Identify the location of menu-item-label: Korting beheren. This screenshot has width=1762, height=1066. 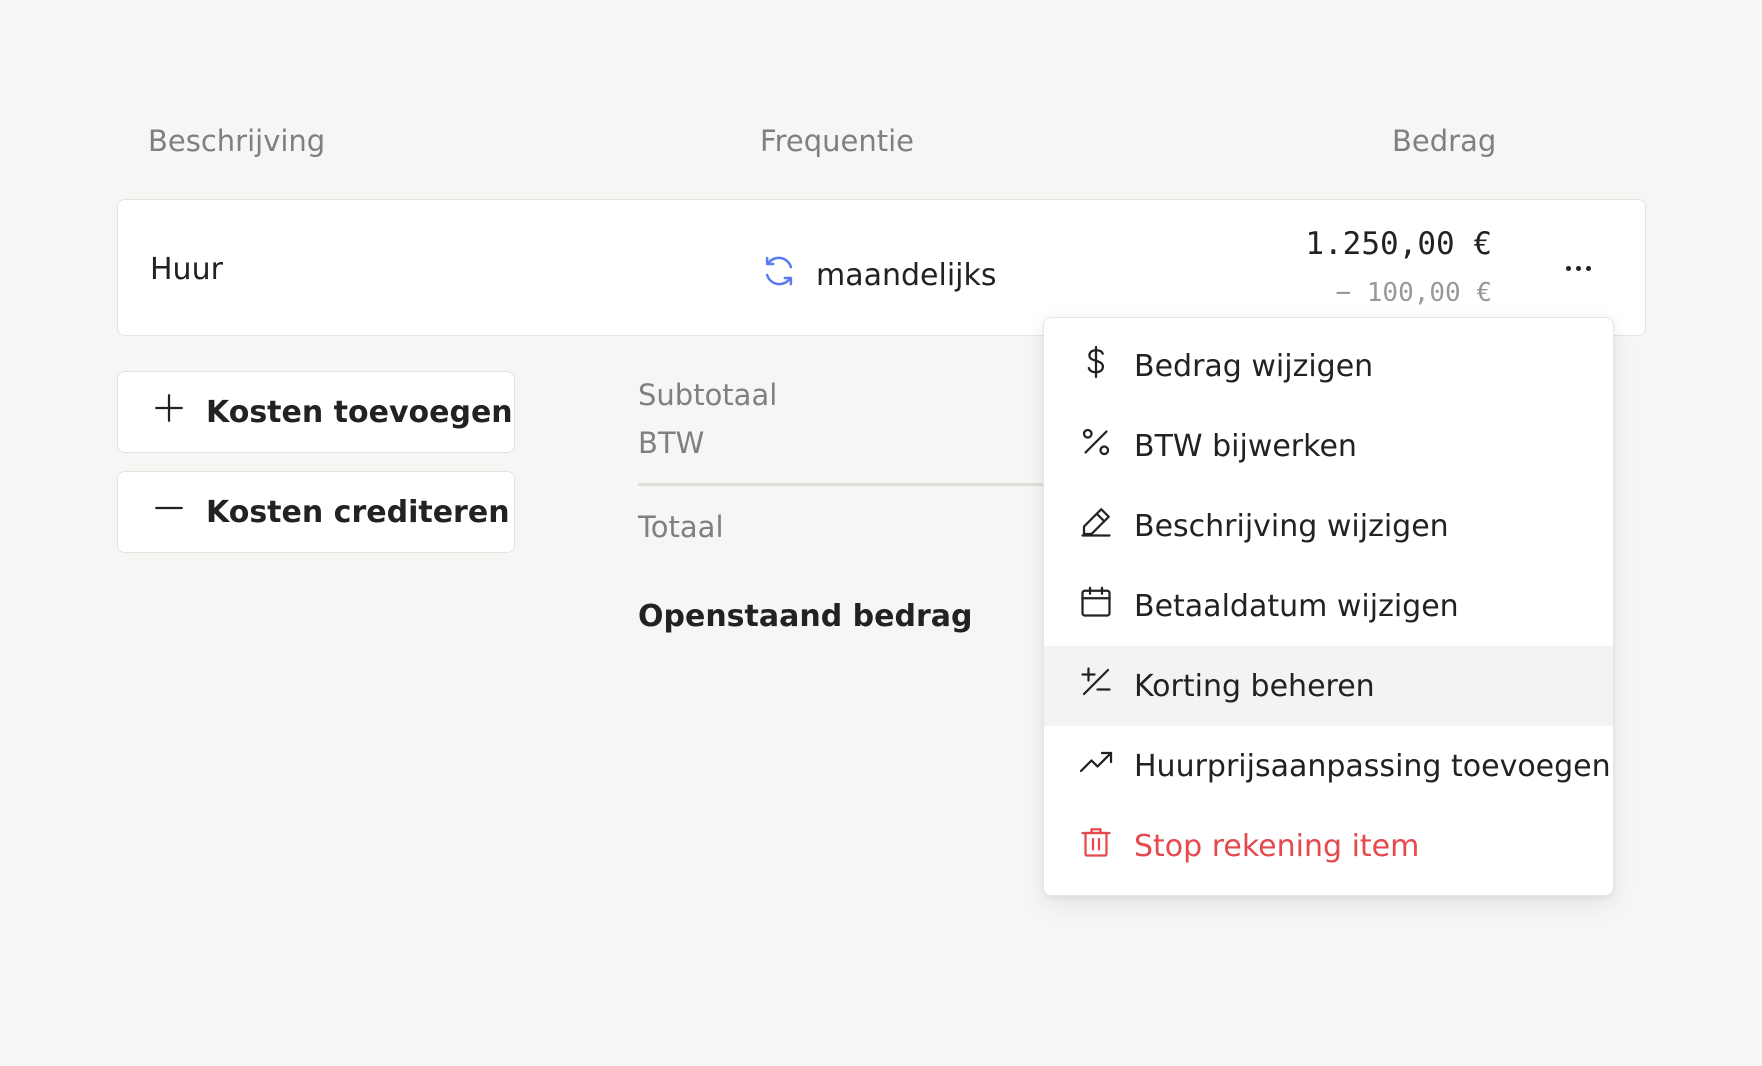
(1254, 686).